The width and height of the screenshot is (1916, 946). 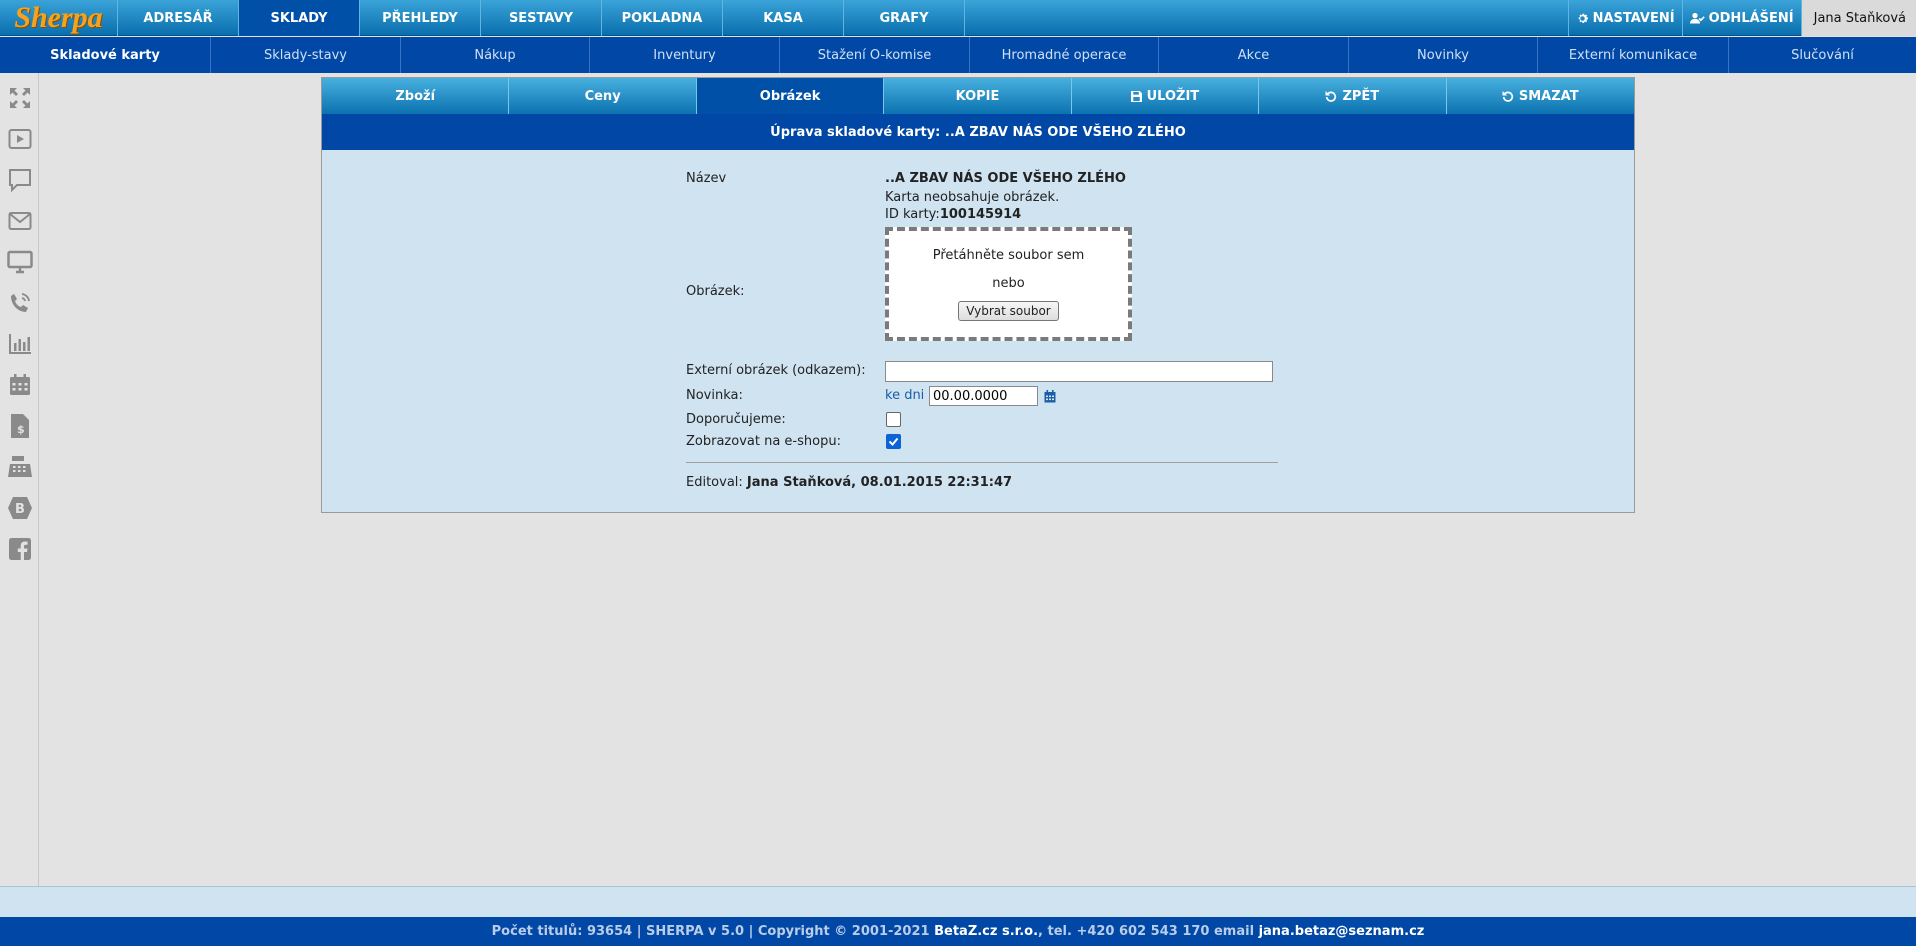 I want to click on bar-chart-icon, so click(x=20, y=344).